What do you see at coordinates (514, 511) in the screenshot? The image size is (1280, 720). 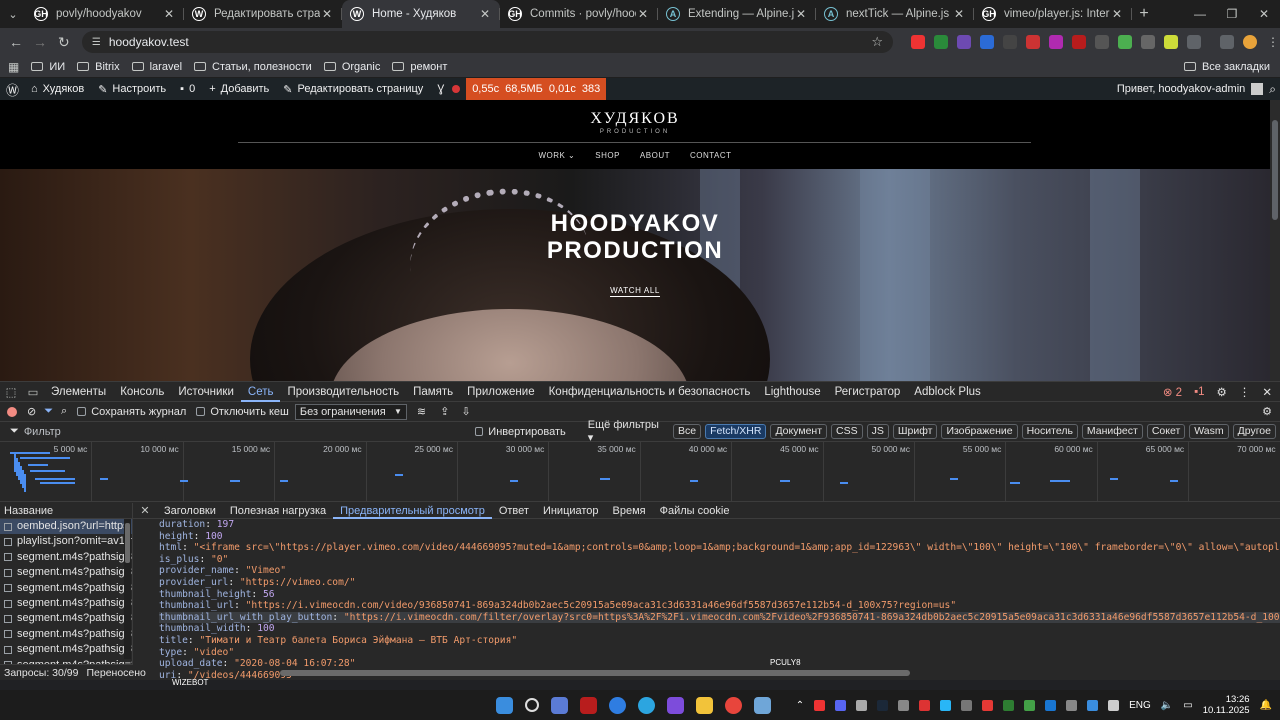 I see `detail-tab: Ответ` at bounding box center [514, 511].